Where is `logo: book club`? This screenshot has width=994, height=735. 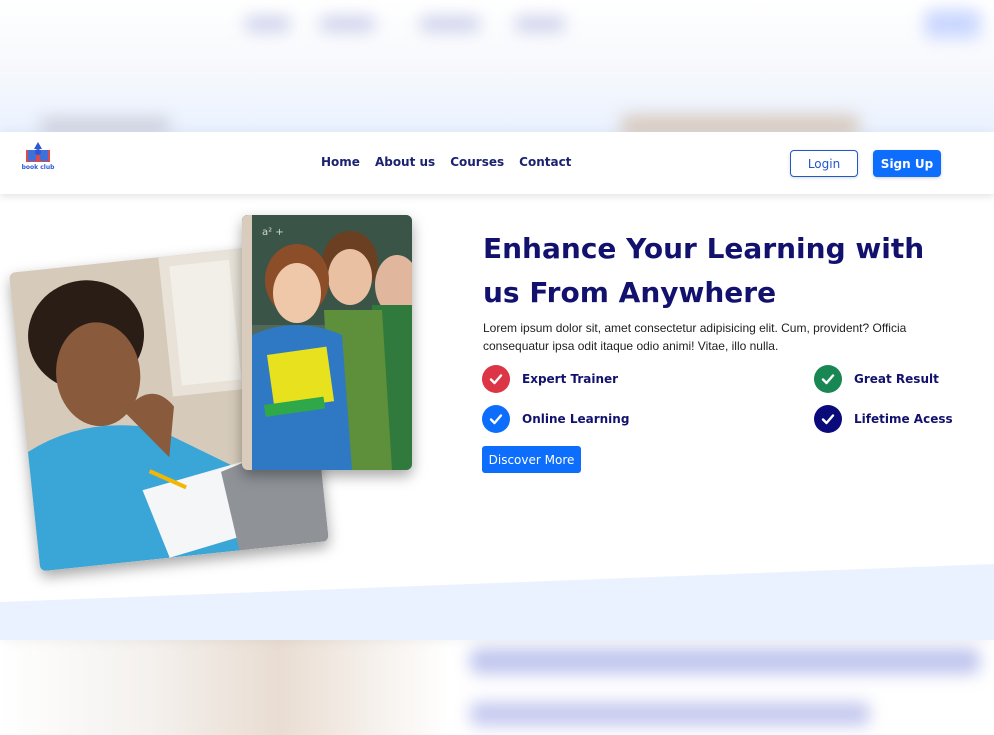 logo: book club is located at coordinates (38, 156).